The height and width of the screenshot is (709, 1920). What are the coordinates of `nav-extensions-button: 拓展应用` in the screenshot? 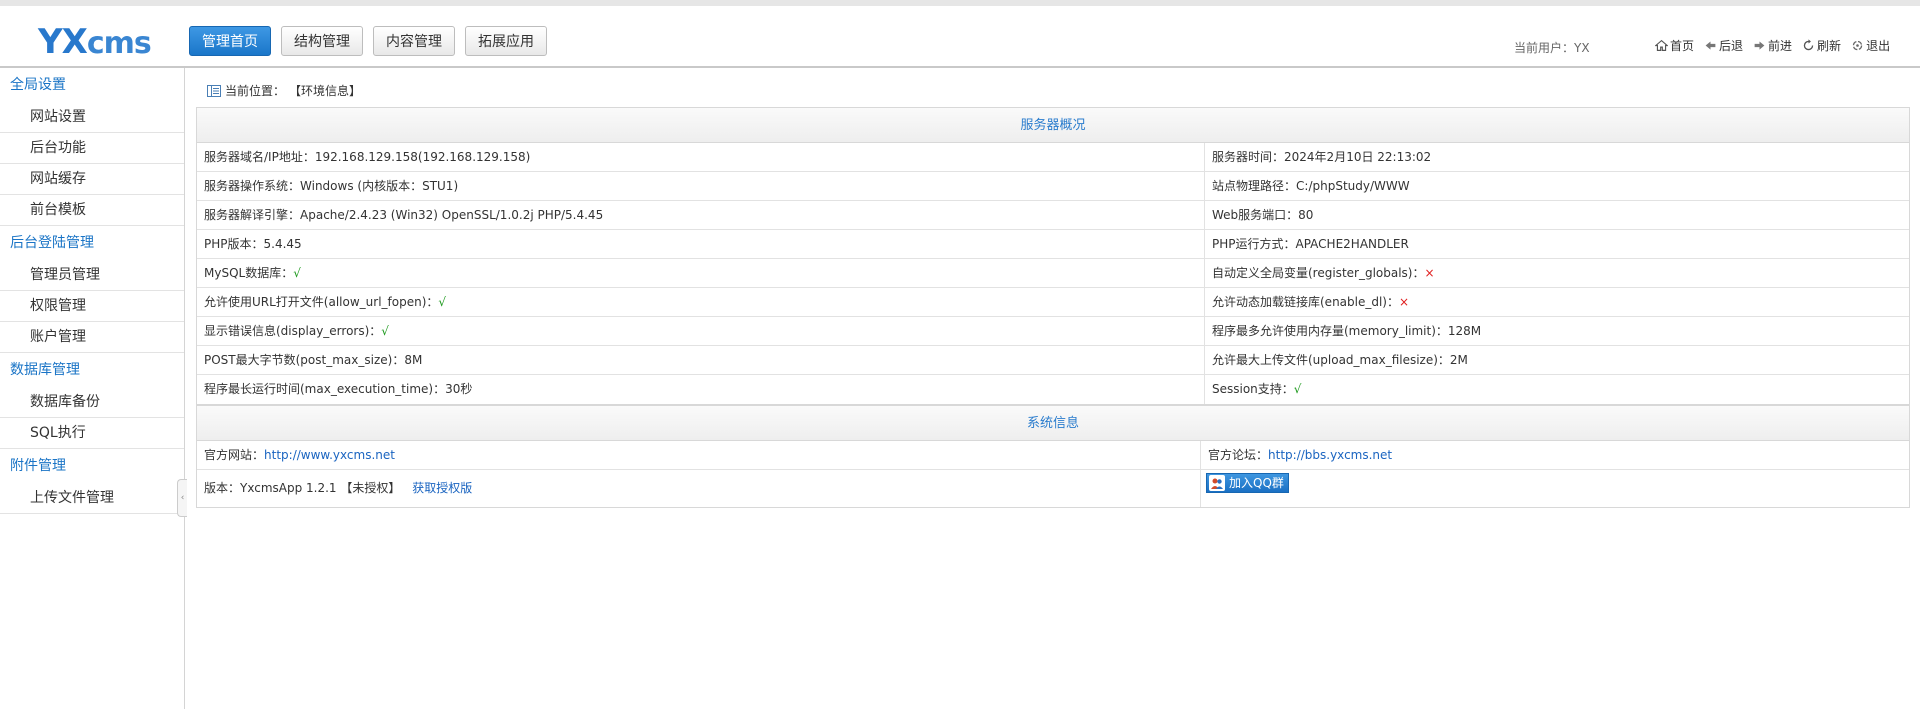 It's located at (506, 41).